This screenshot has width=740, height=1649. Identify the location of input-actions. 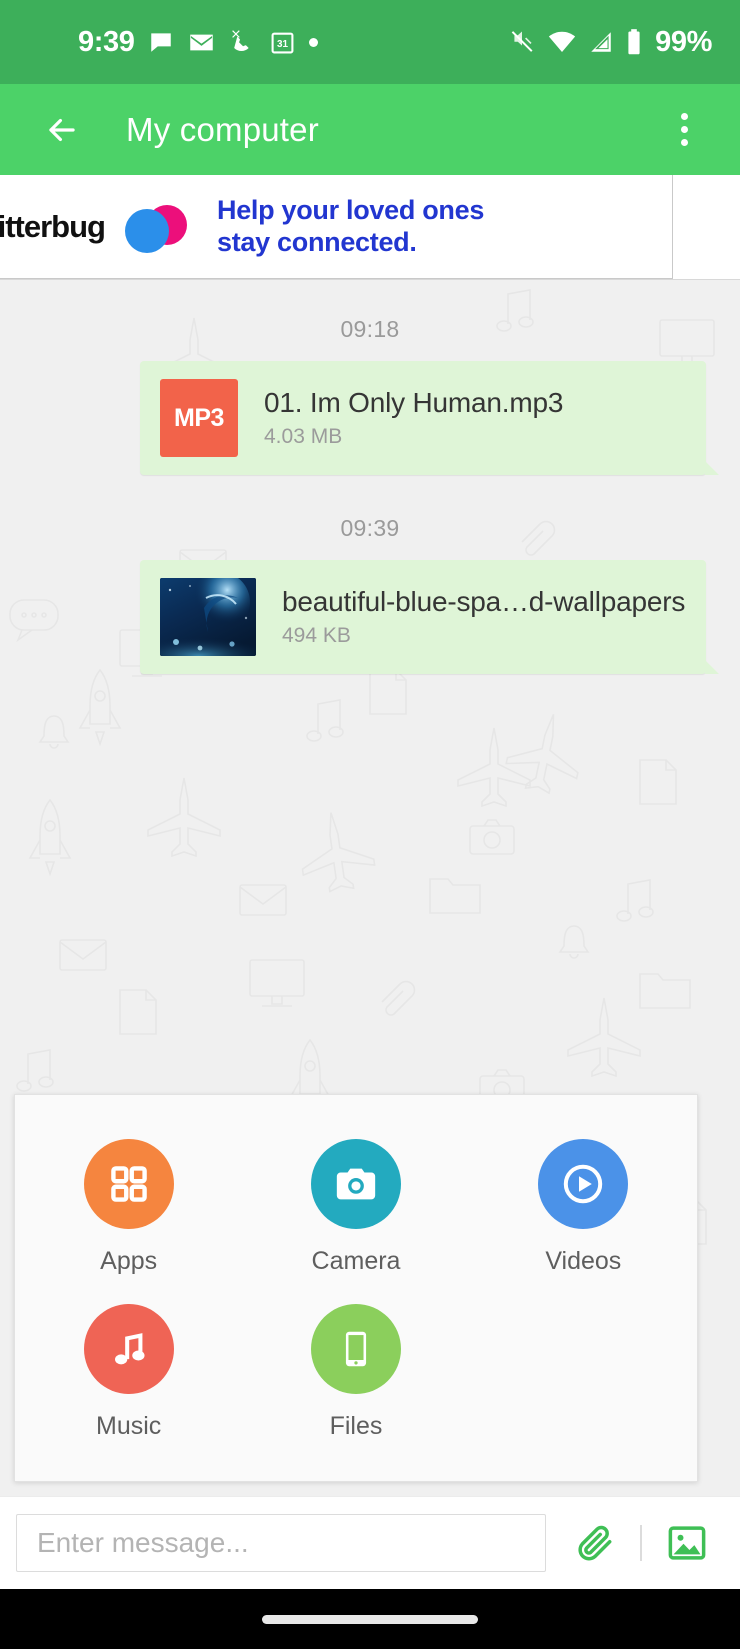
(641, 1543).